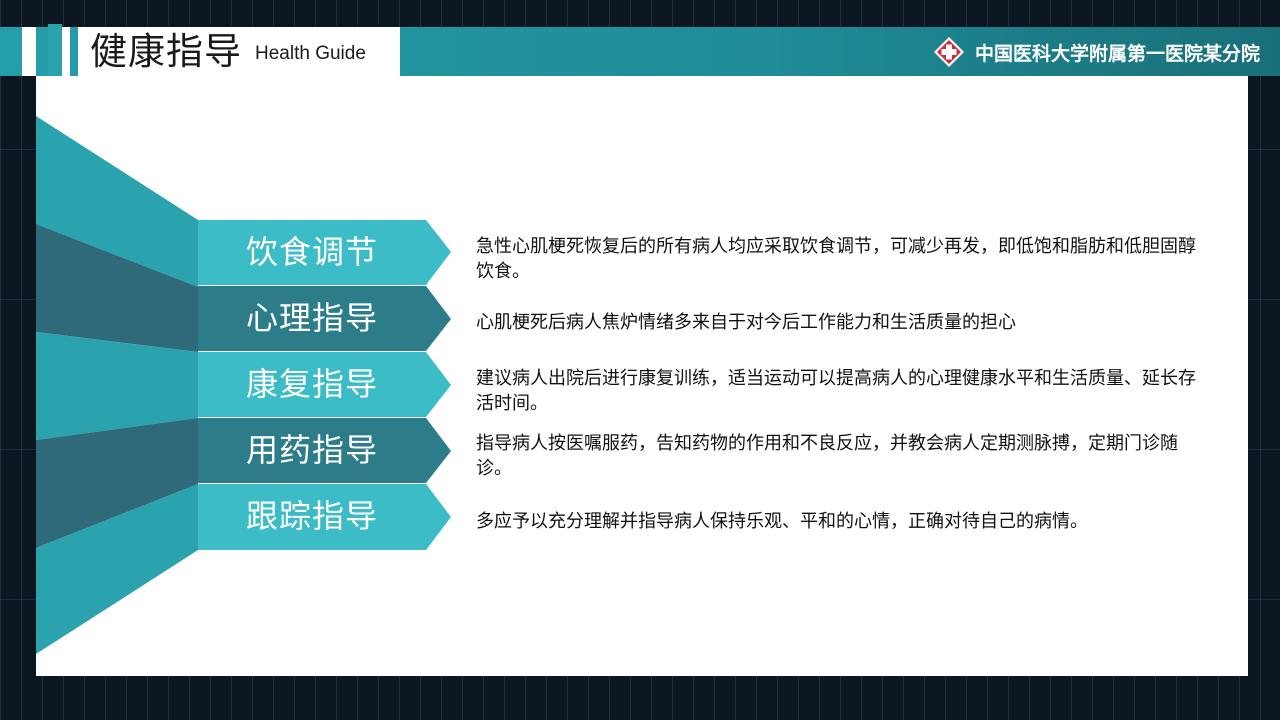 Image resolution: width=1280 pixels, height=720 pixels. What do you see at coordinates (1117, 53) in the screenshot?
I see `hospital-name: 中国医科大学附属第一医院某分院` at bounding box center [1117, 53].